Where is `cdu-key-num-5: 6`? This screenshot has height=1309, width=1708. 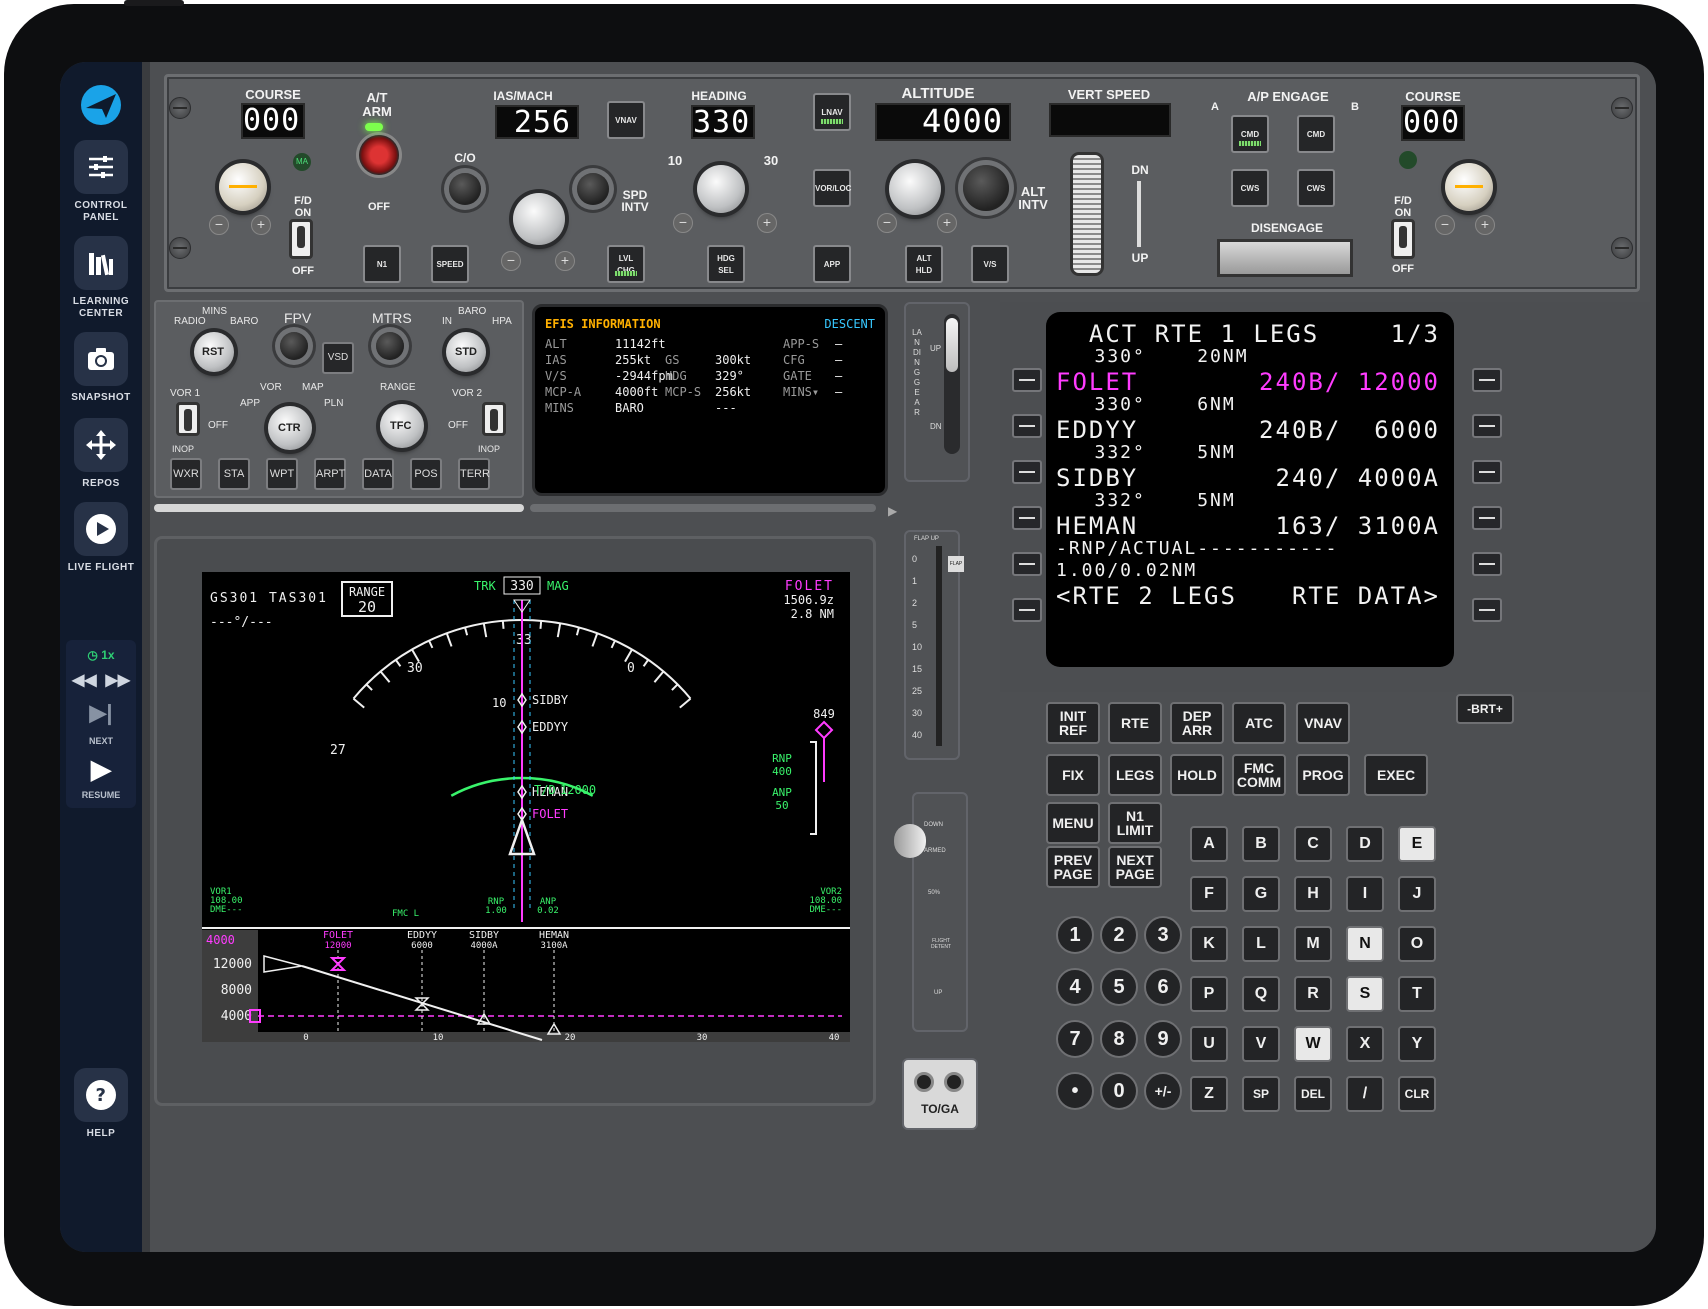
cdu-key-num-5: 6 is located at coordinates (1163, 987).